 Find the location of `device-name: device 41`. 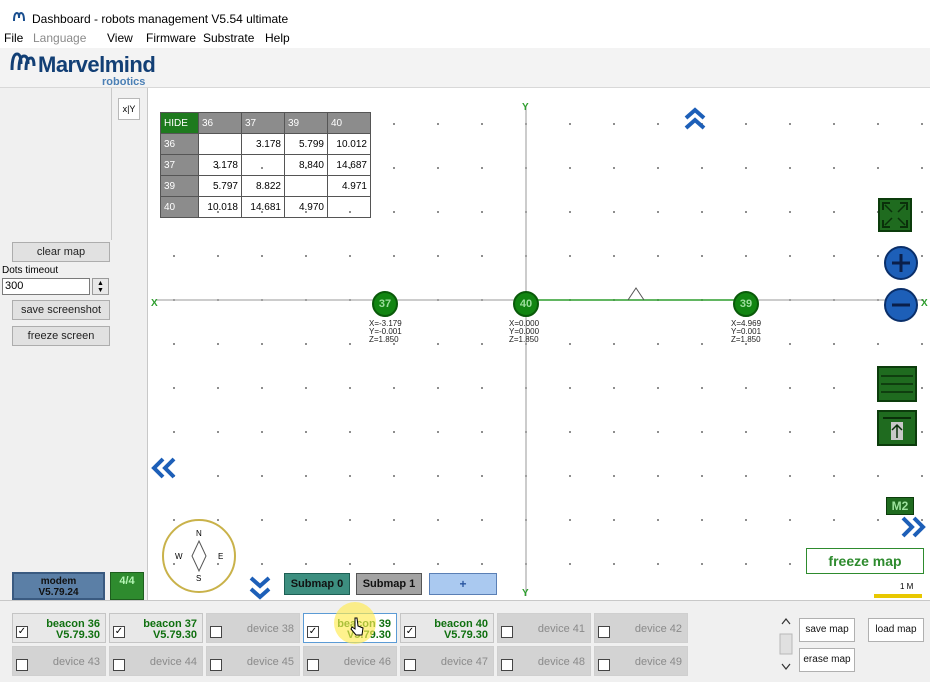

device-name: device 41 is located at coordinates (561, 629).